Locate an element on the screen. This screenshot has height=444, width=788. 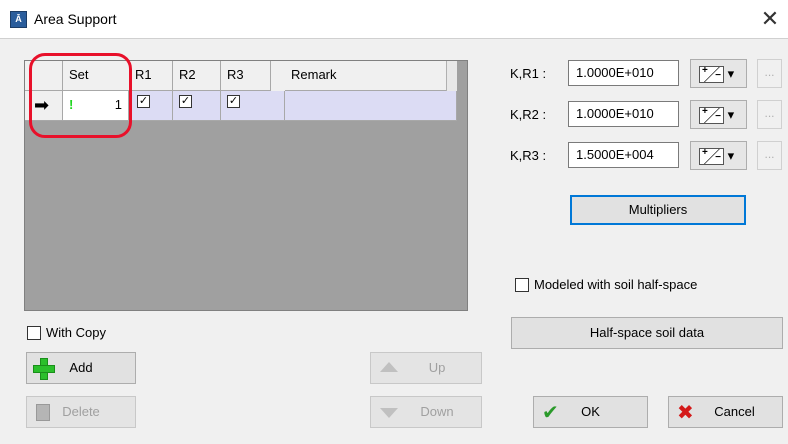
cancel-label: Cancel is located at coordinates (734, 411).